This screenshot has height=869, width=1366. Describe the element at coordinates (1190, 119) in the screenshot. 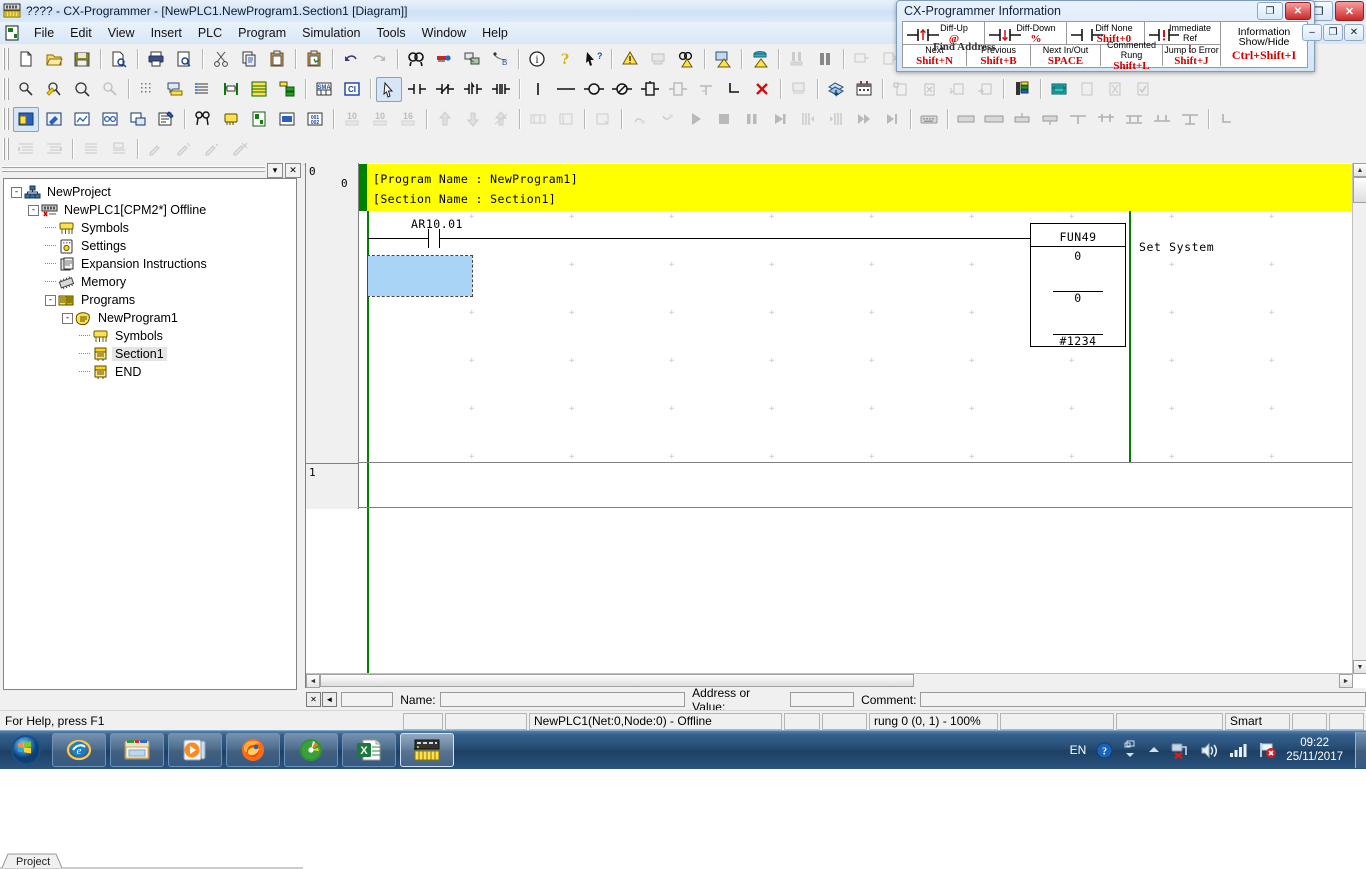

I see `distribute-icon` at that location.